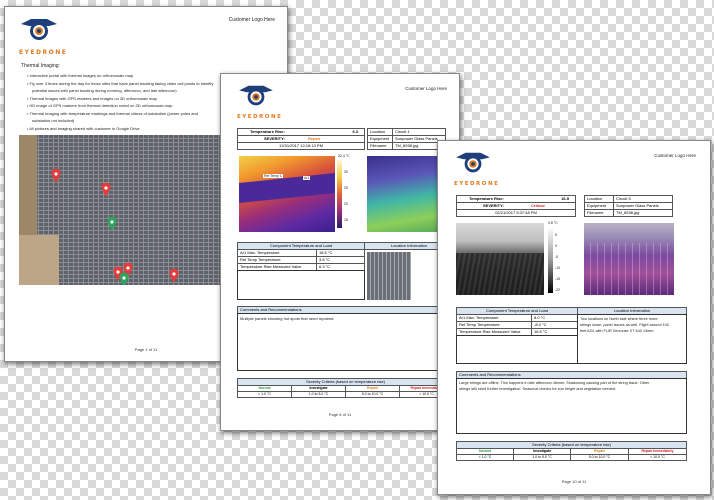 This screenshot has height=500, width=714. I want to click on location-info-text: feet AGL with FLIR Zenmuse XT 640 13mm., so click(617, 331).